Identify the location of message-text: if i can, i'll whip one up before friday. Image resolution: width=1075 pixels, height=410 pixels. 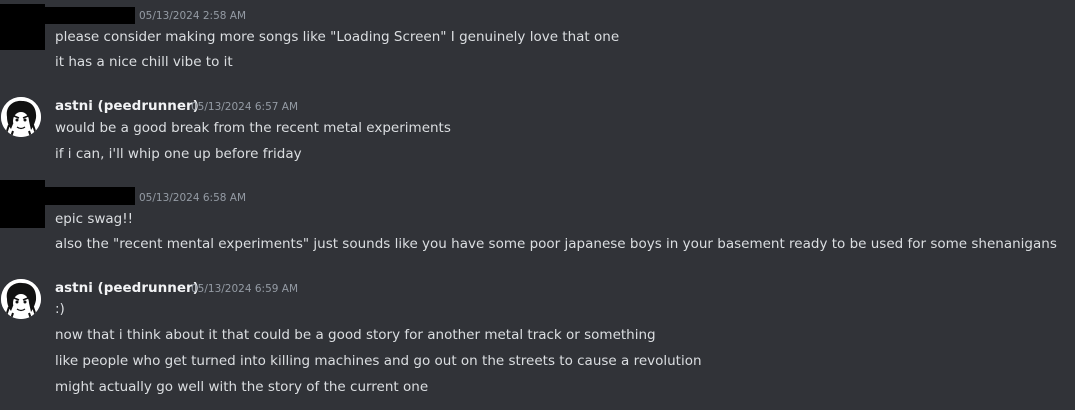
(178, 154).